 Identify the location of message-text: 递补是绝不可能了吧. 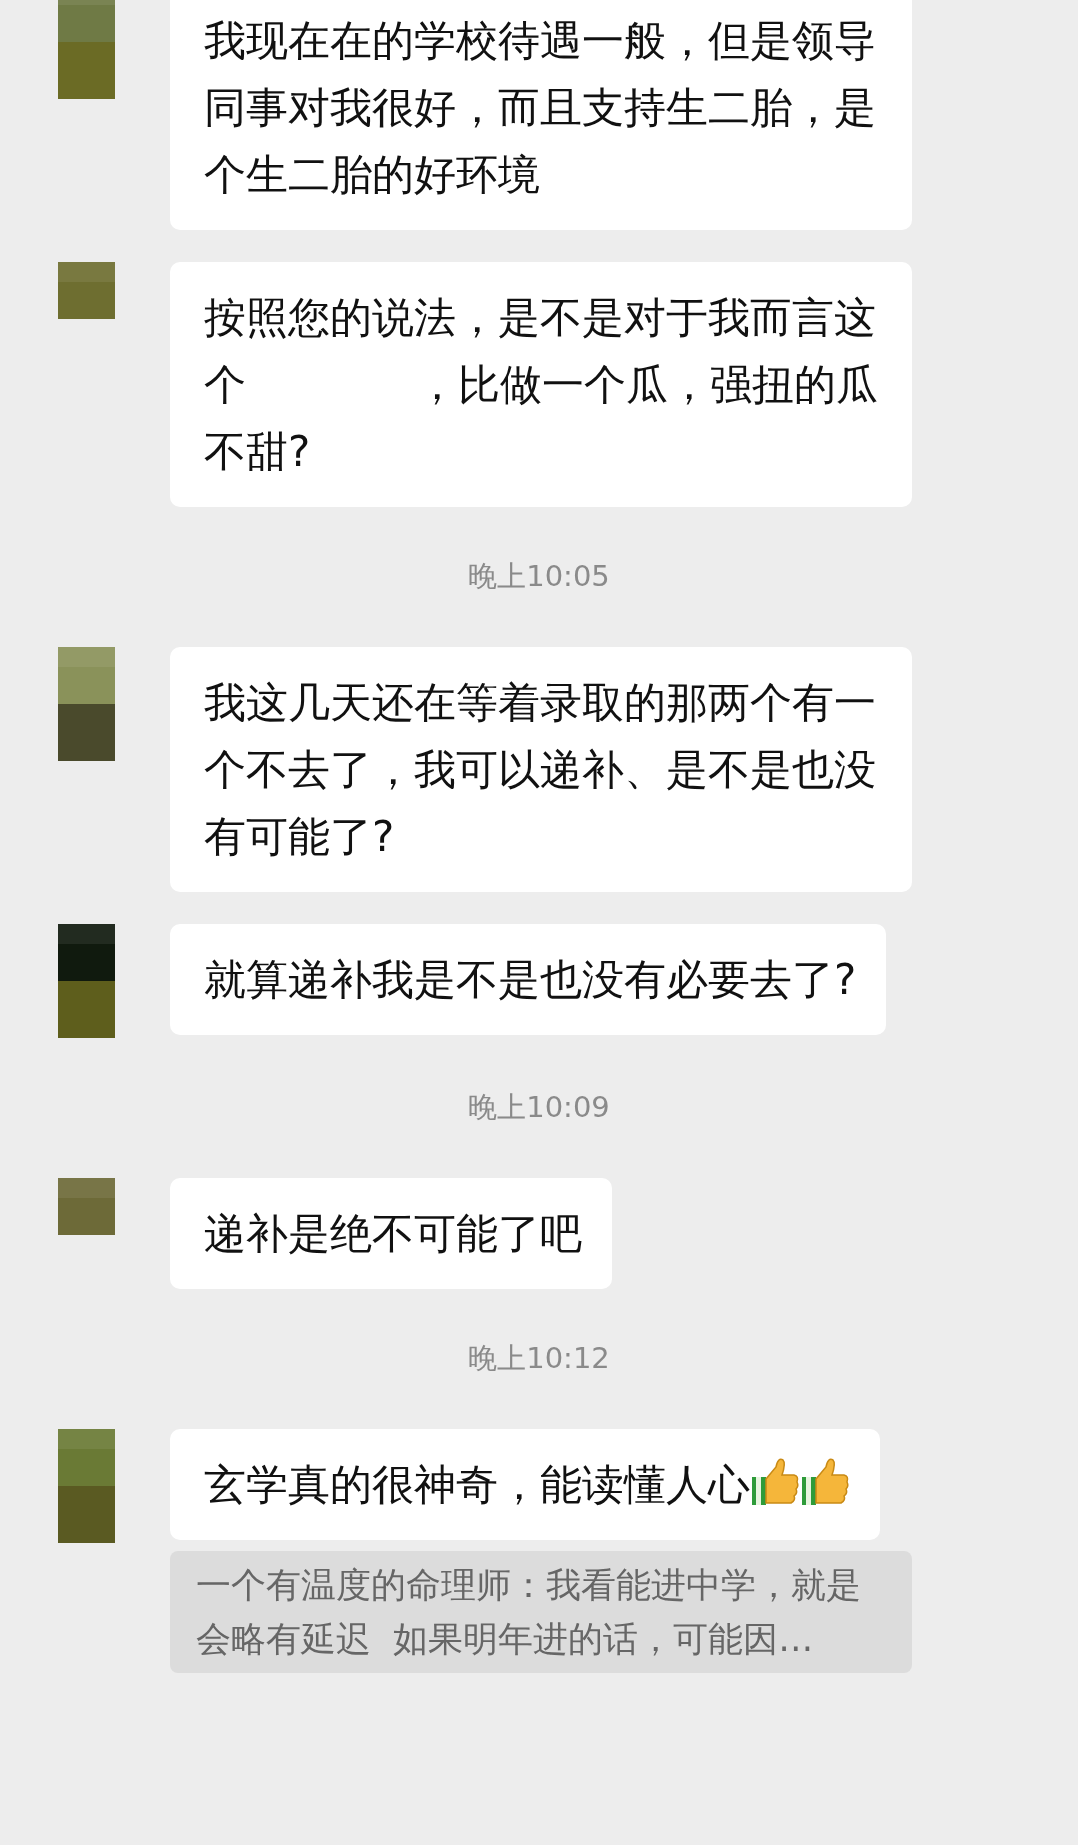
(393, 1233).